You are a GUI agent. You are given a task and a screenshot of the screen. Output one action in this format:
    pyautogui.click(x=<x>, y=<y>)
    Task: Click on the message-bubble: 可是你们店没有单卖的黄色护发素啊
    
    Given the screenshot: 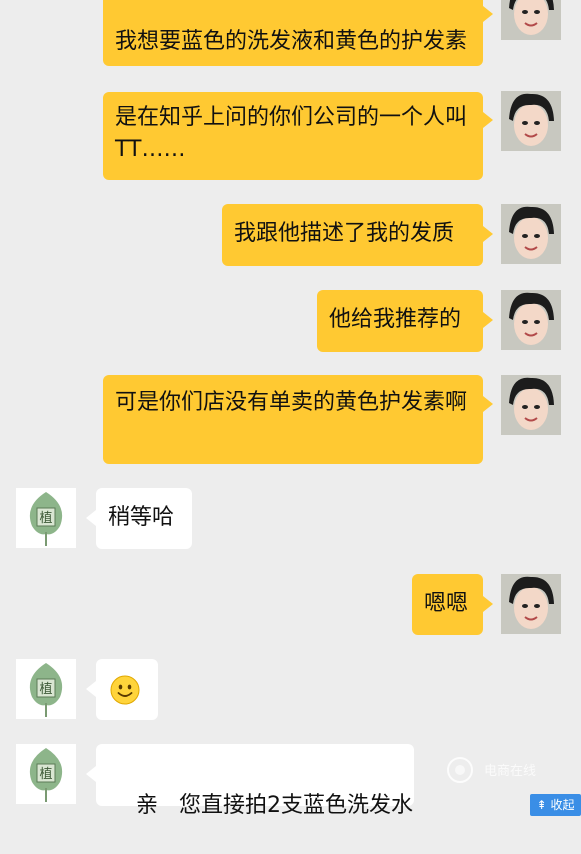 What is the action you would take?
    pyautogui.click(x=293, y=419)
    